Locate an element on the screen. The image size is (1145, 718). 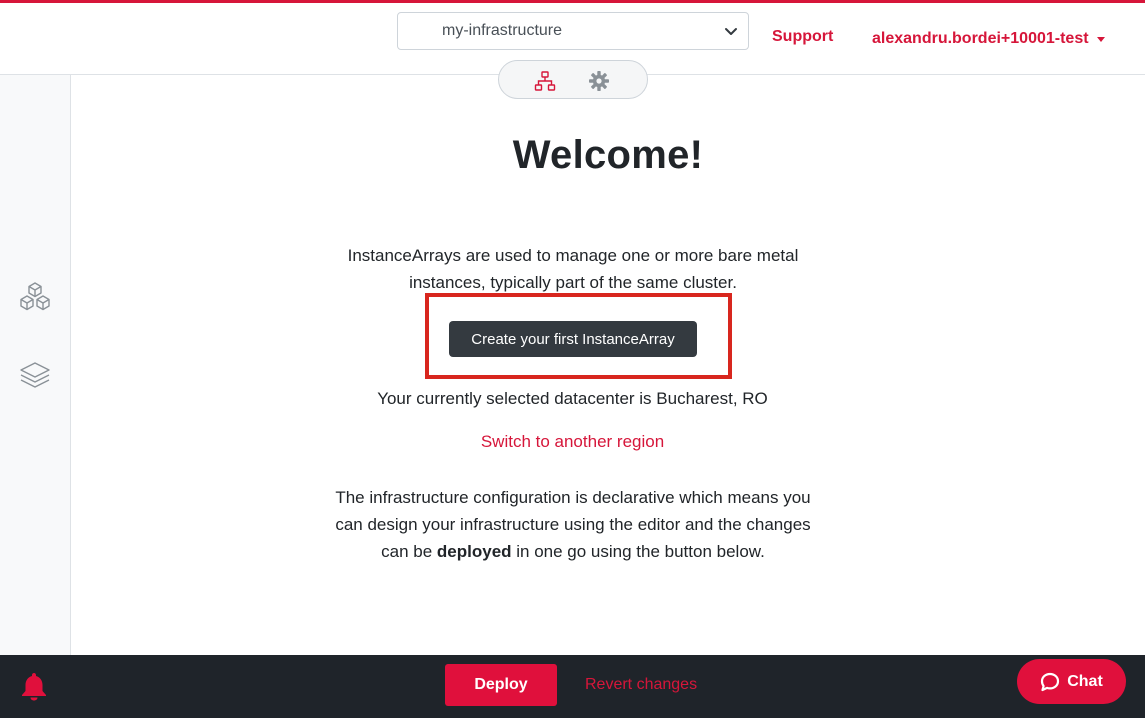
gear-icon is located at coordinates (599, 81).